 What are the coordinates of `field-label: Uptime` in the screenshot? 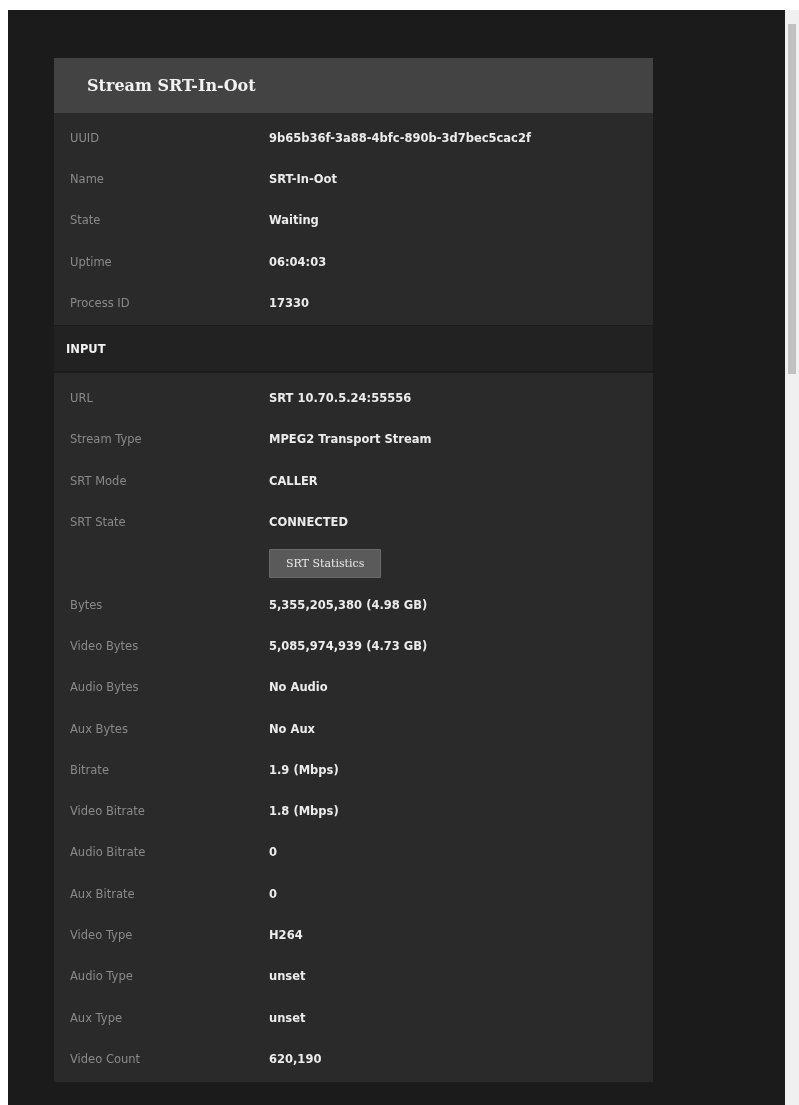 It's located at (91, 261).